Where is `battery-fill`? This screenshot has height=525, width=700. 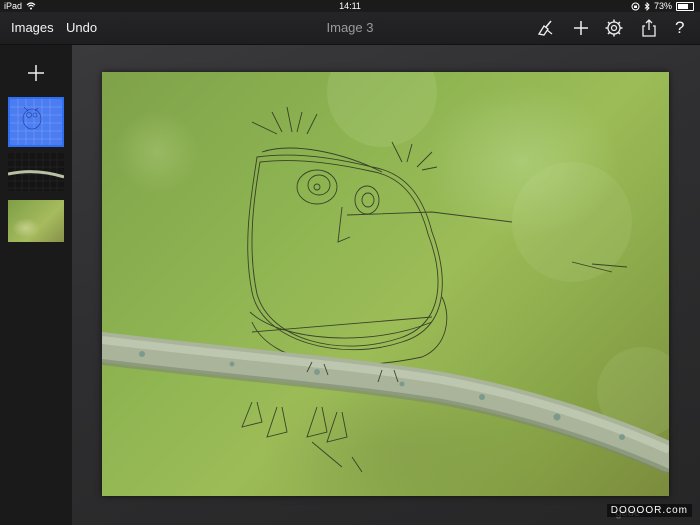 battery-fill is located at coordinates (683, 6).